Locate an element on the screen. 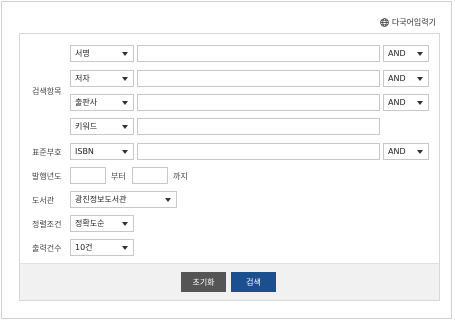 The width and height of the screenshot is (455, 321). label-from: 부터 is located at coordinates (118, 176).